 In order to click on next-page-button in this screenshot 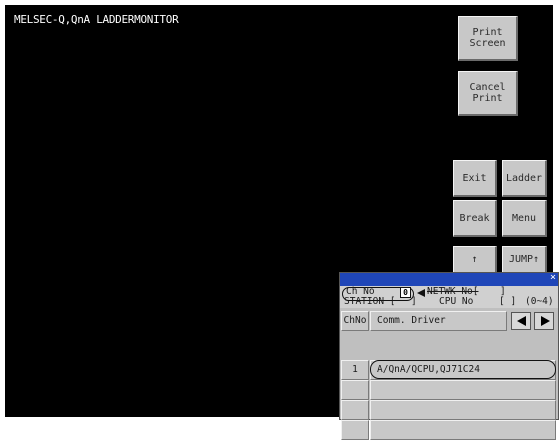, I will do `click(544, 321)`.